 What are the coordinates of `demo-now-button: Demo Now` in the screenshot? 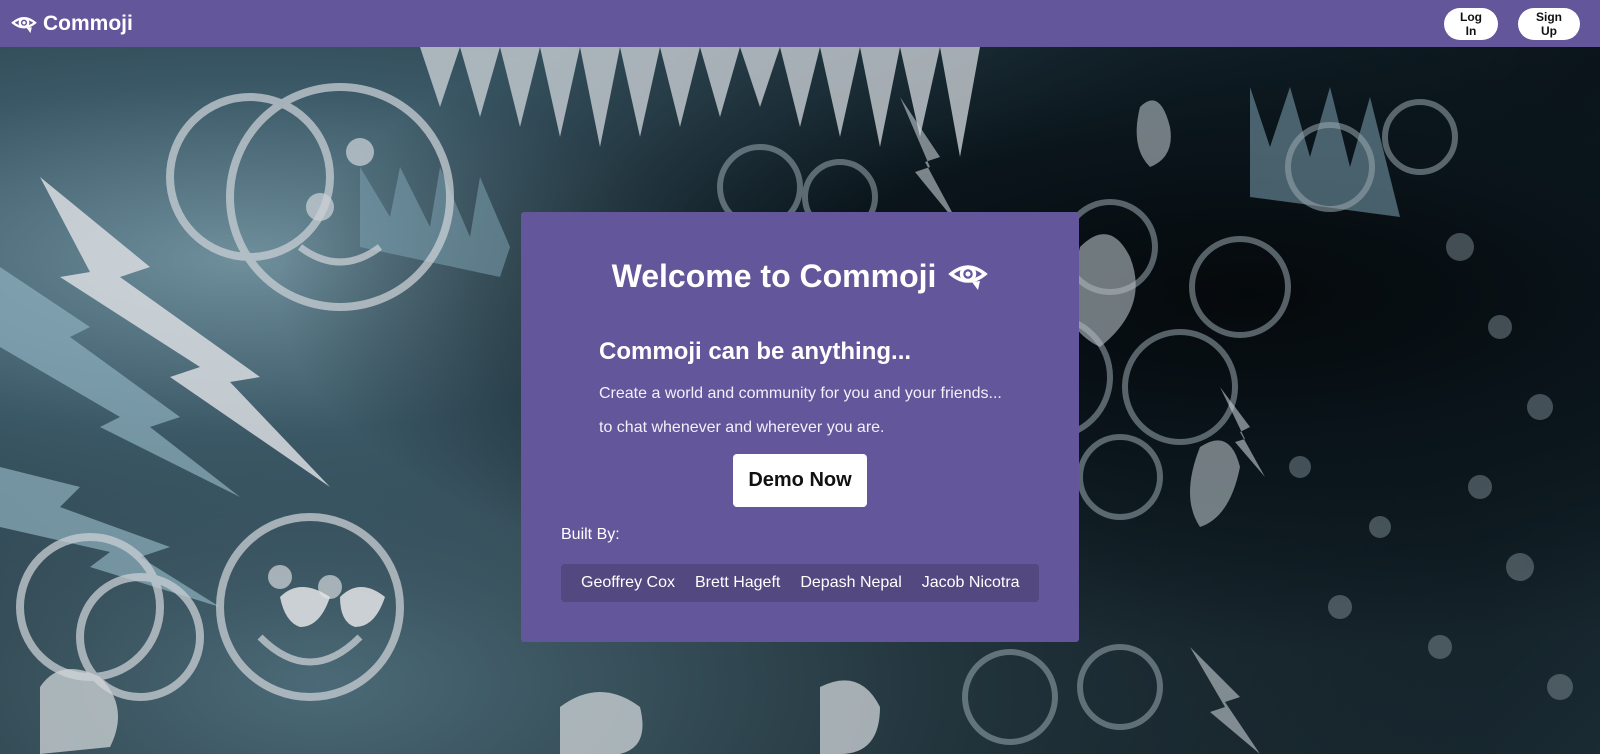 It's located at (800, 480).